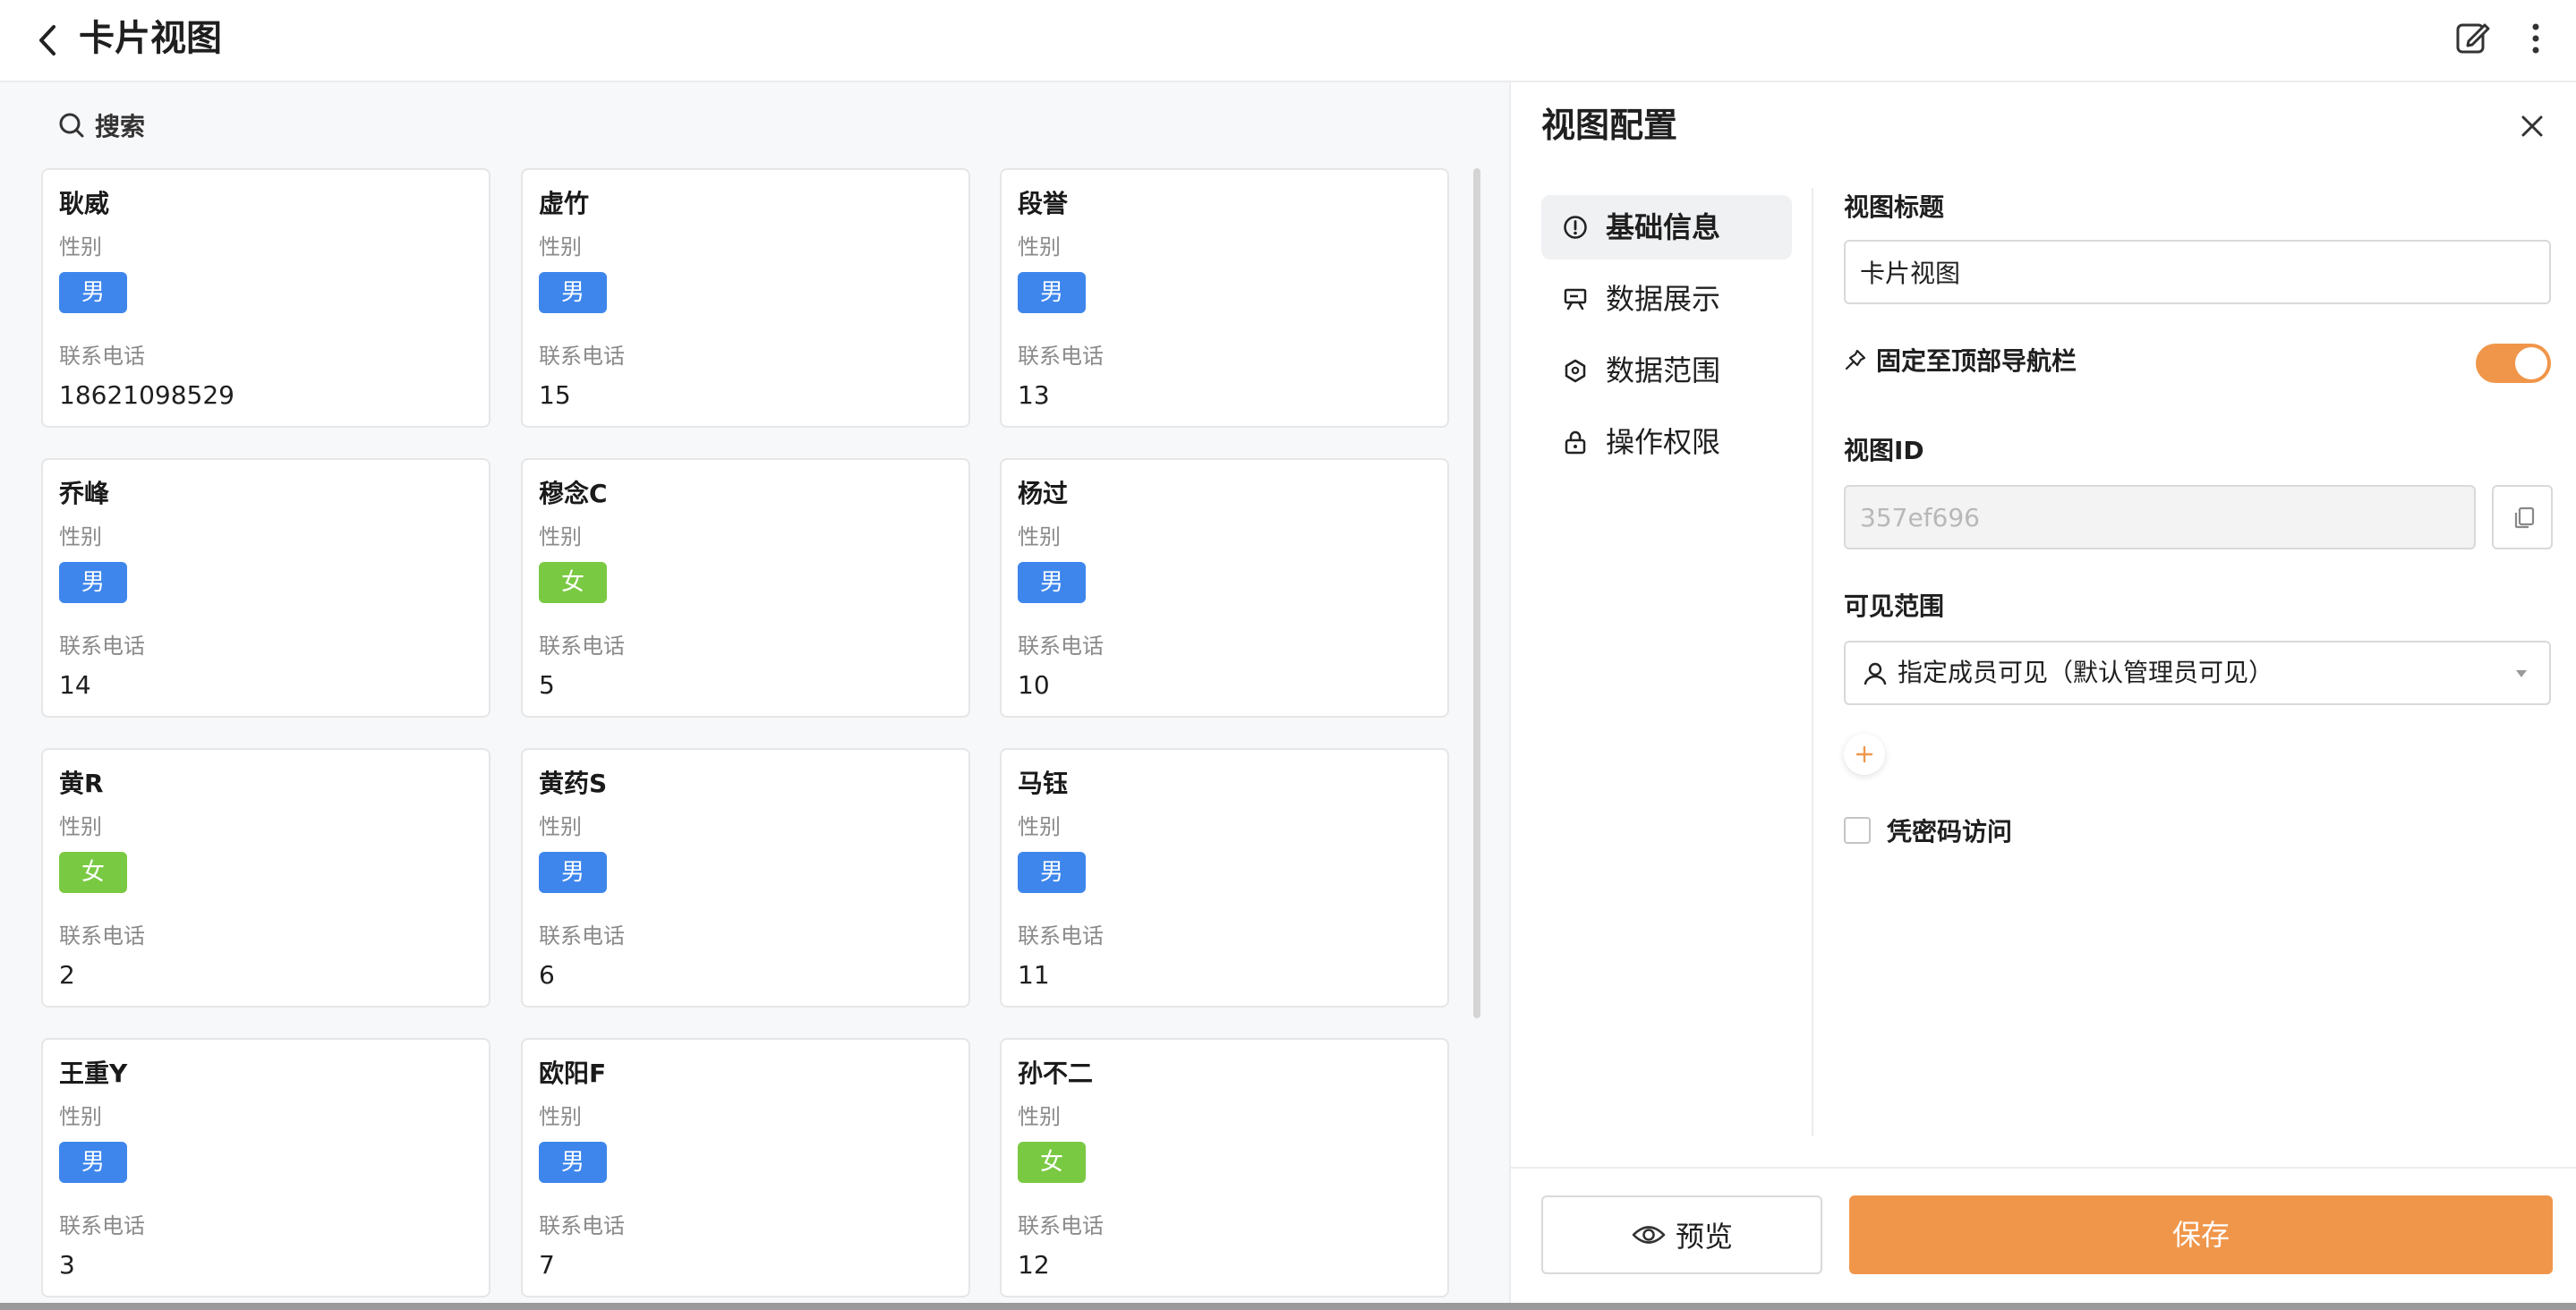  Describe the element at coordinates (75, 685) in the screenshot. I see `phone-value: 14` at that location.